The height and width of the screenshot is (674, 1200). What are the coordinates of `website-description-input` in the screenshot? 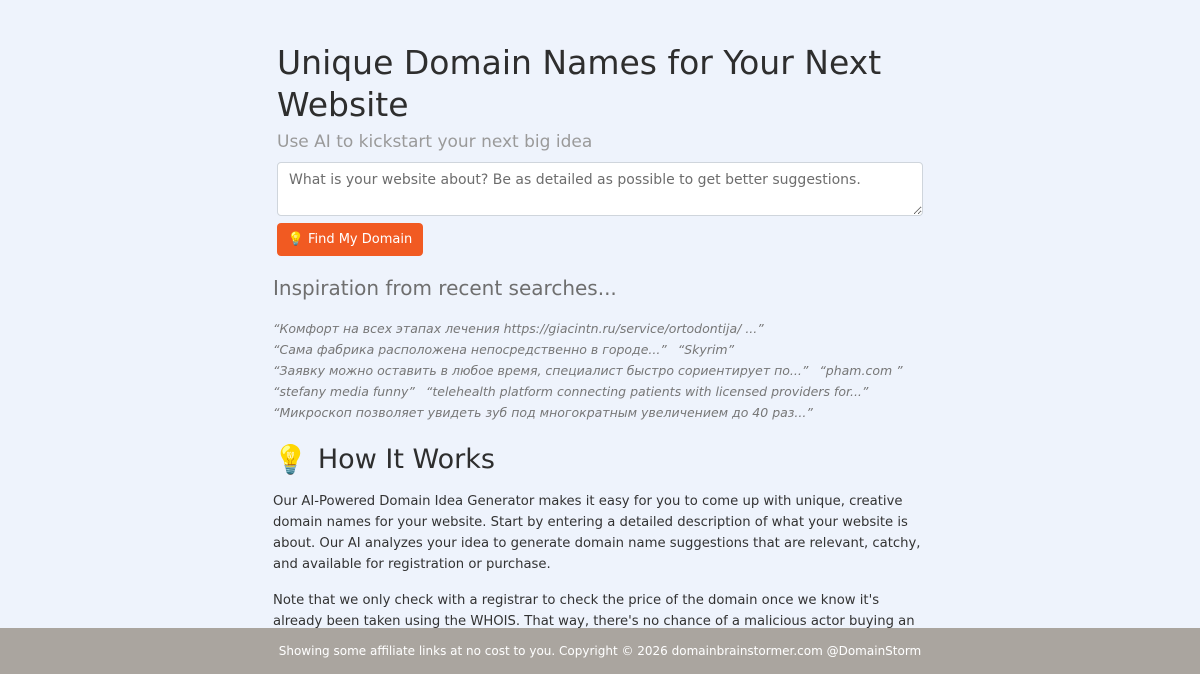 It's located at (600, 189).